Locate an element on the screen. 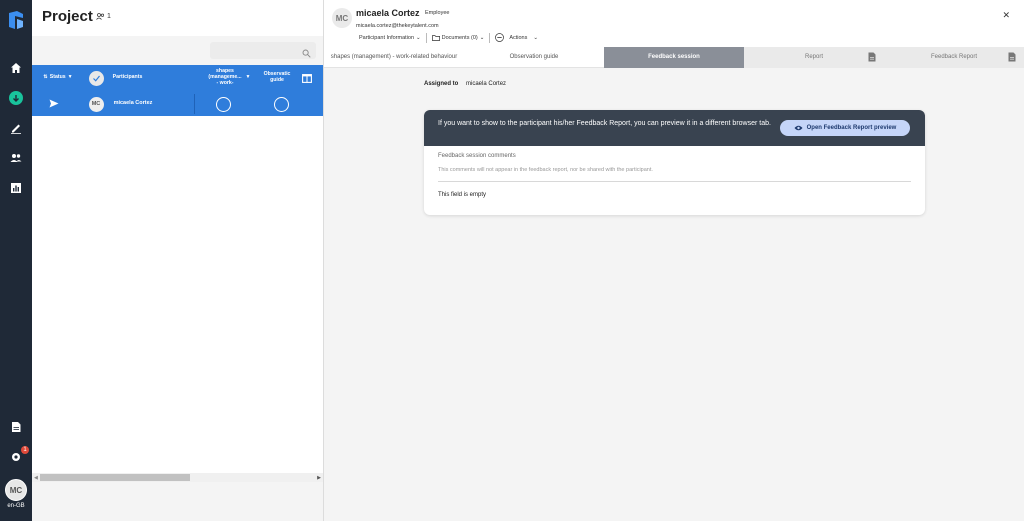 The height and width of the screenshot is (521, 1024). panel-footer is located at coordinates (177, 501).